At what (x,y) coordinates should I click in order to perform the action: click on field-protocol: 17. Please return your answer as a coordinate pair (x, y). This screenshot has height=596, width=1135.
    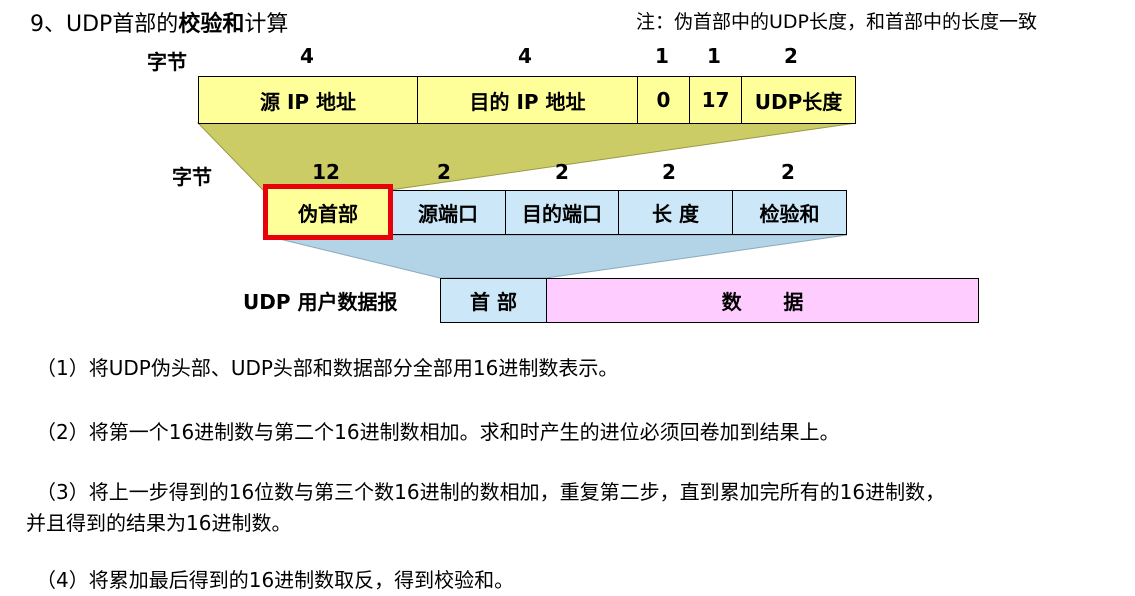
    Looking at the image, I should click on (715, 100).